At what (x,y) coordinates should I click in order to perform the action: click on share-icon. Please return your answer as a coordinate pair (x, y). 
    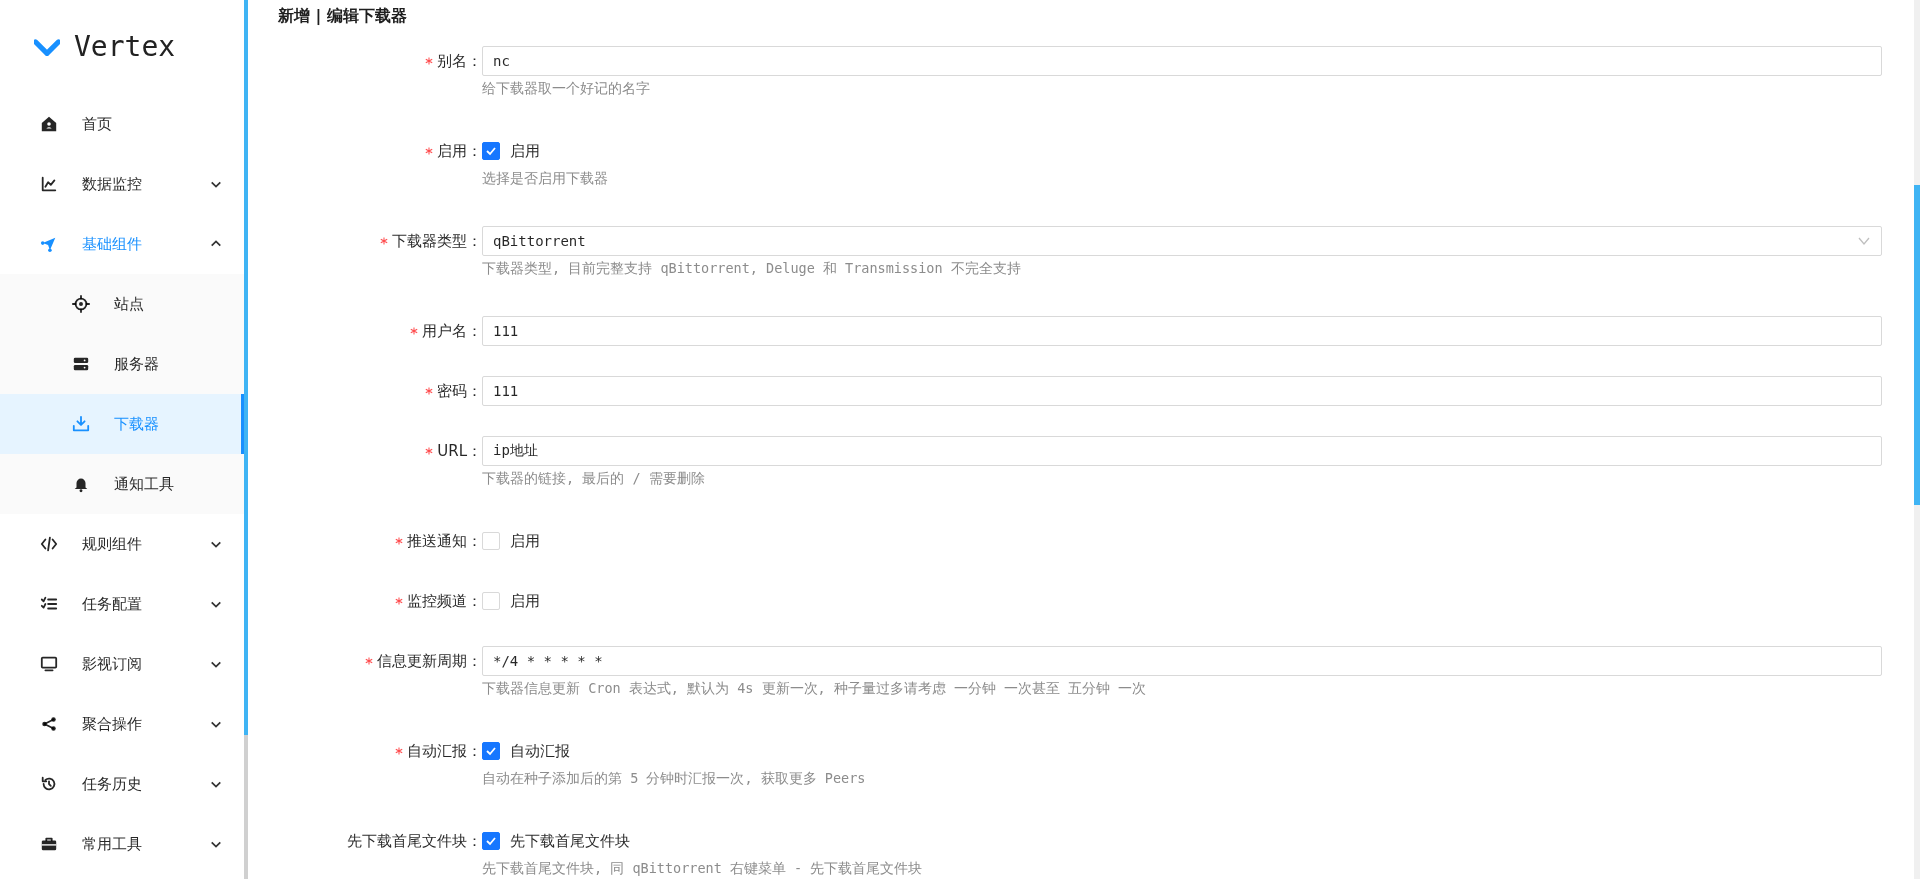
    Looking at the image, I should click on (49, 724).